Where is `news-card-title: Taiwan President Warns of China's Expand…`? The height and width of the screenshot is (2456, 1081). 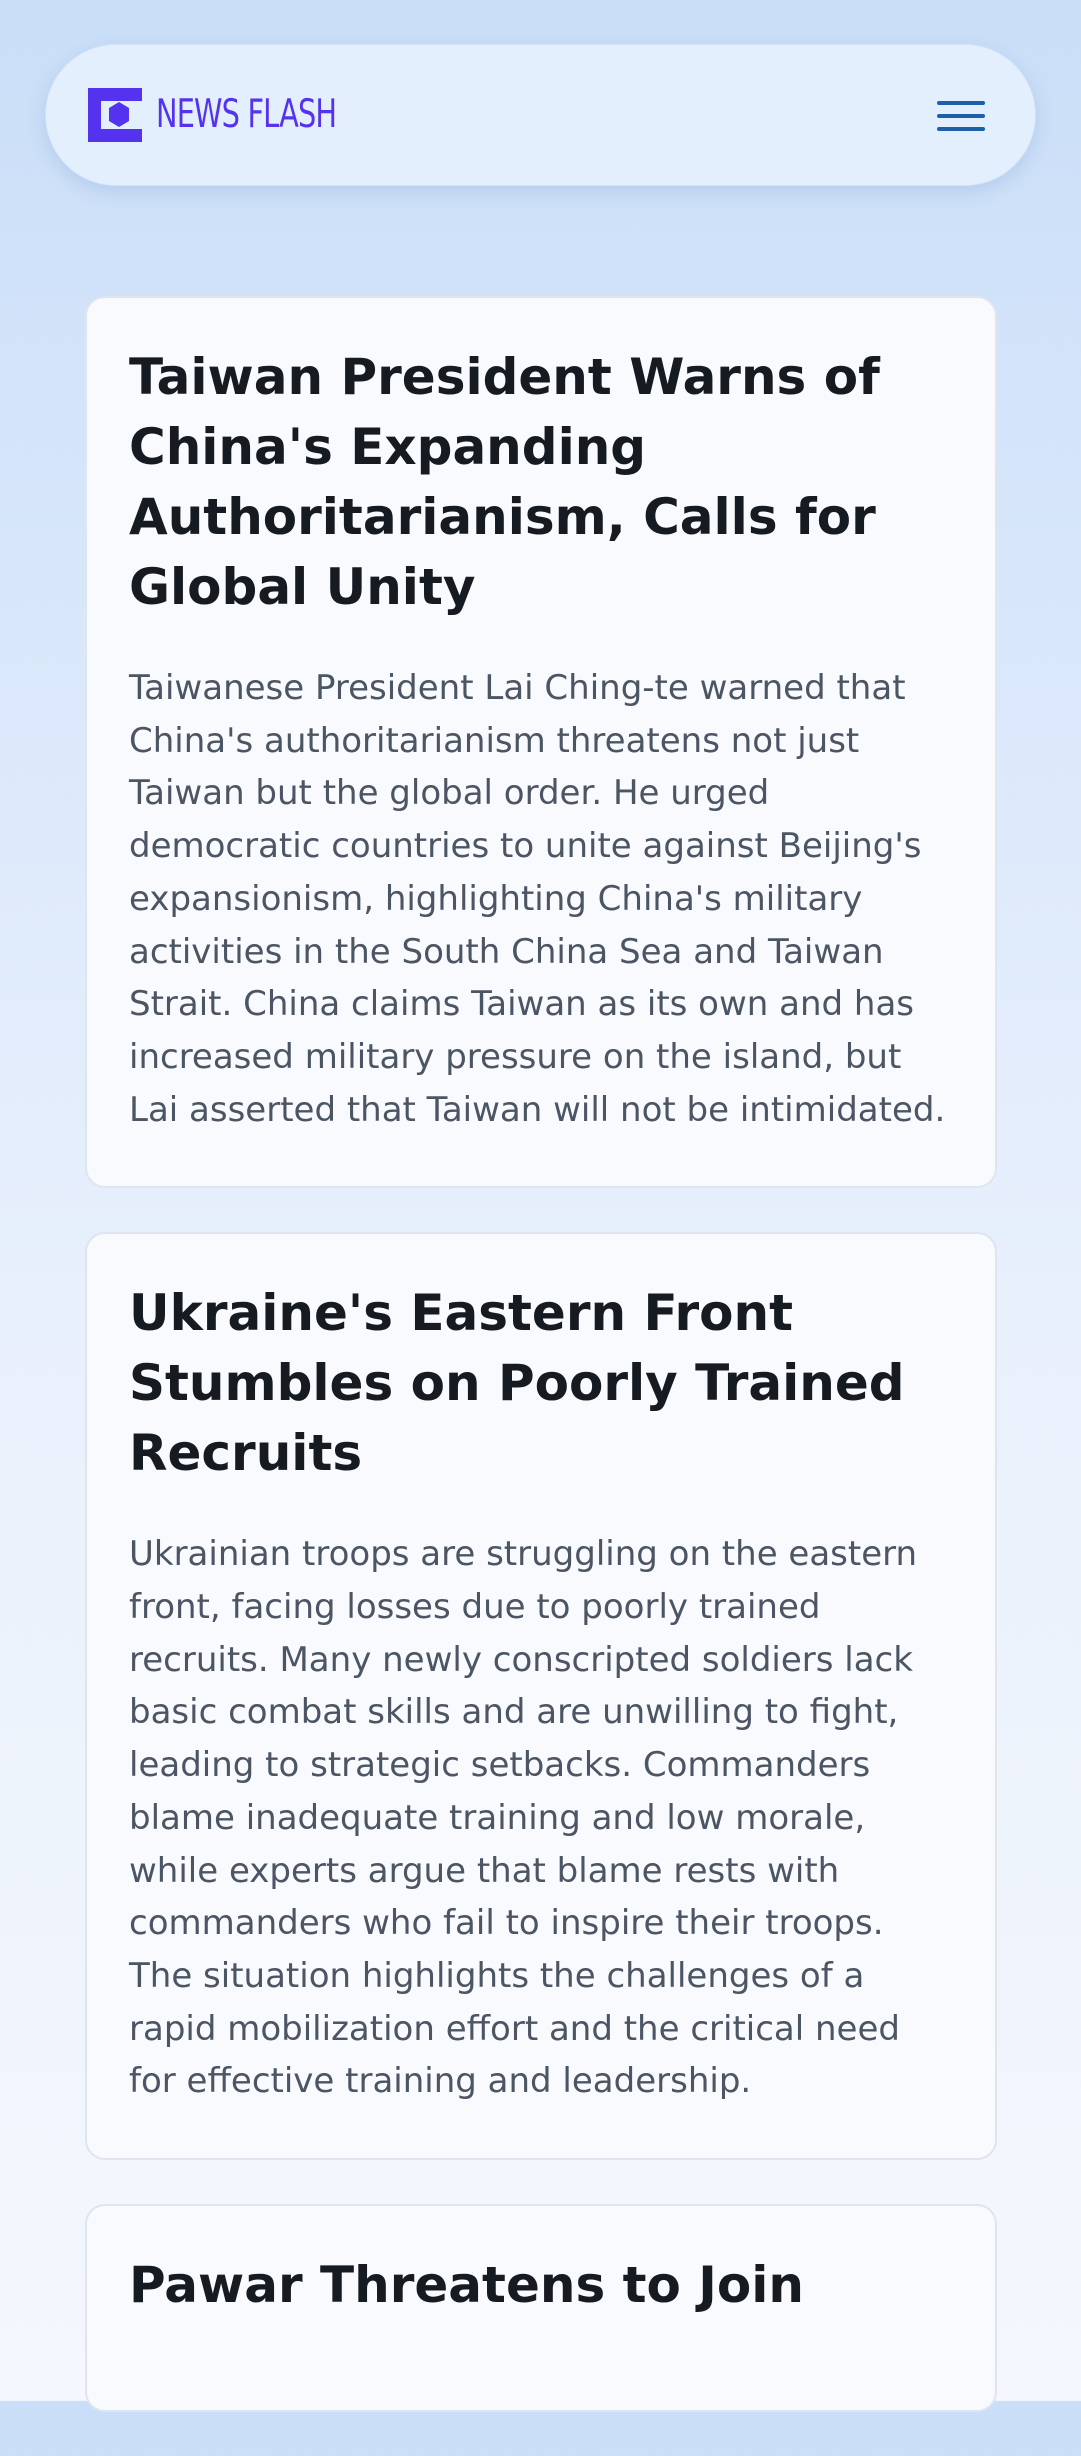 news-card-title: Taiwan President Warns of China's Expand… is located at coordinates (541, 482).